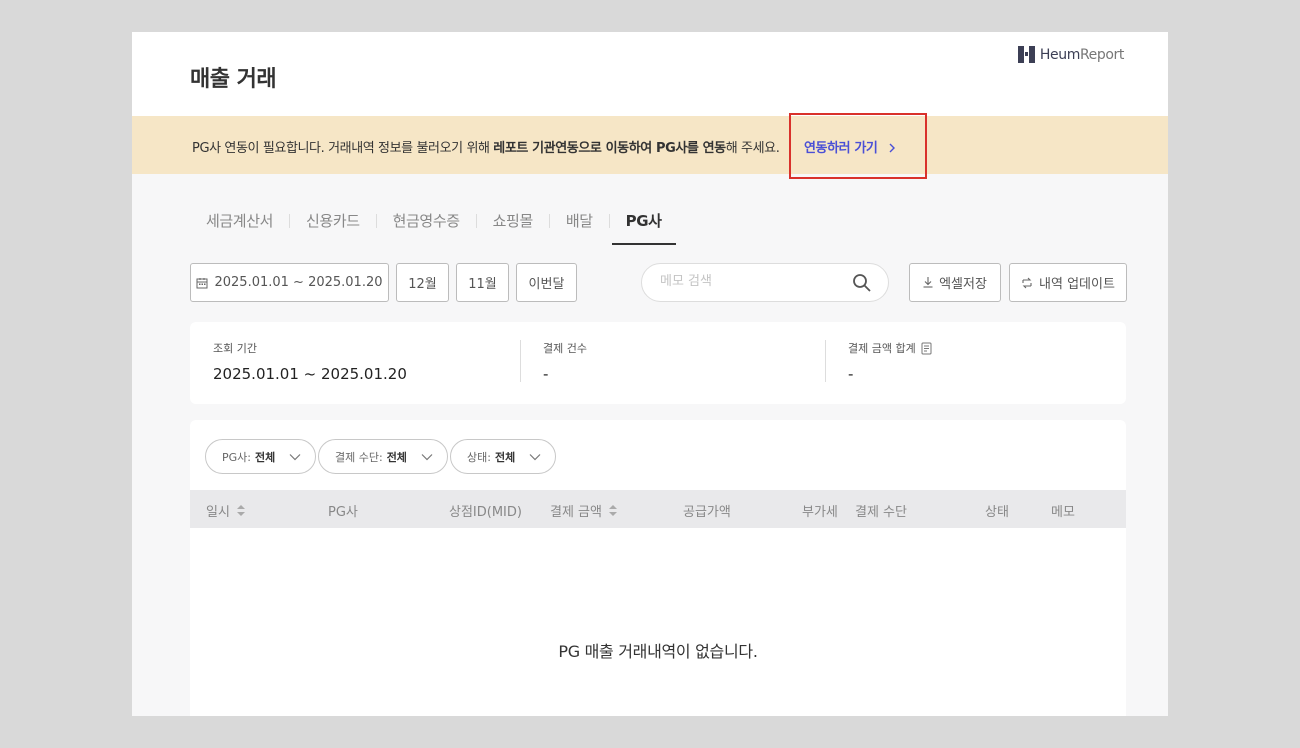  I want to click on summary-count: 결제 건수 -, so click(565, 361).